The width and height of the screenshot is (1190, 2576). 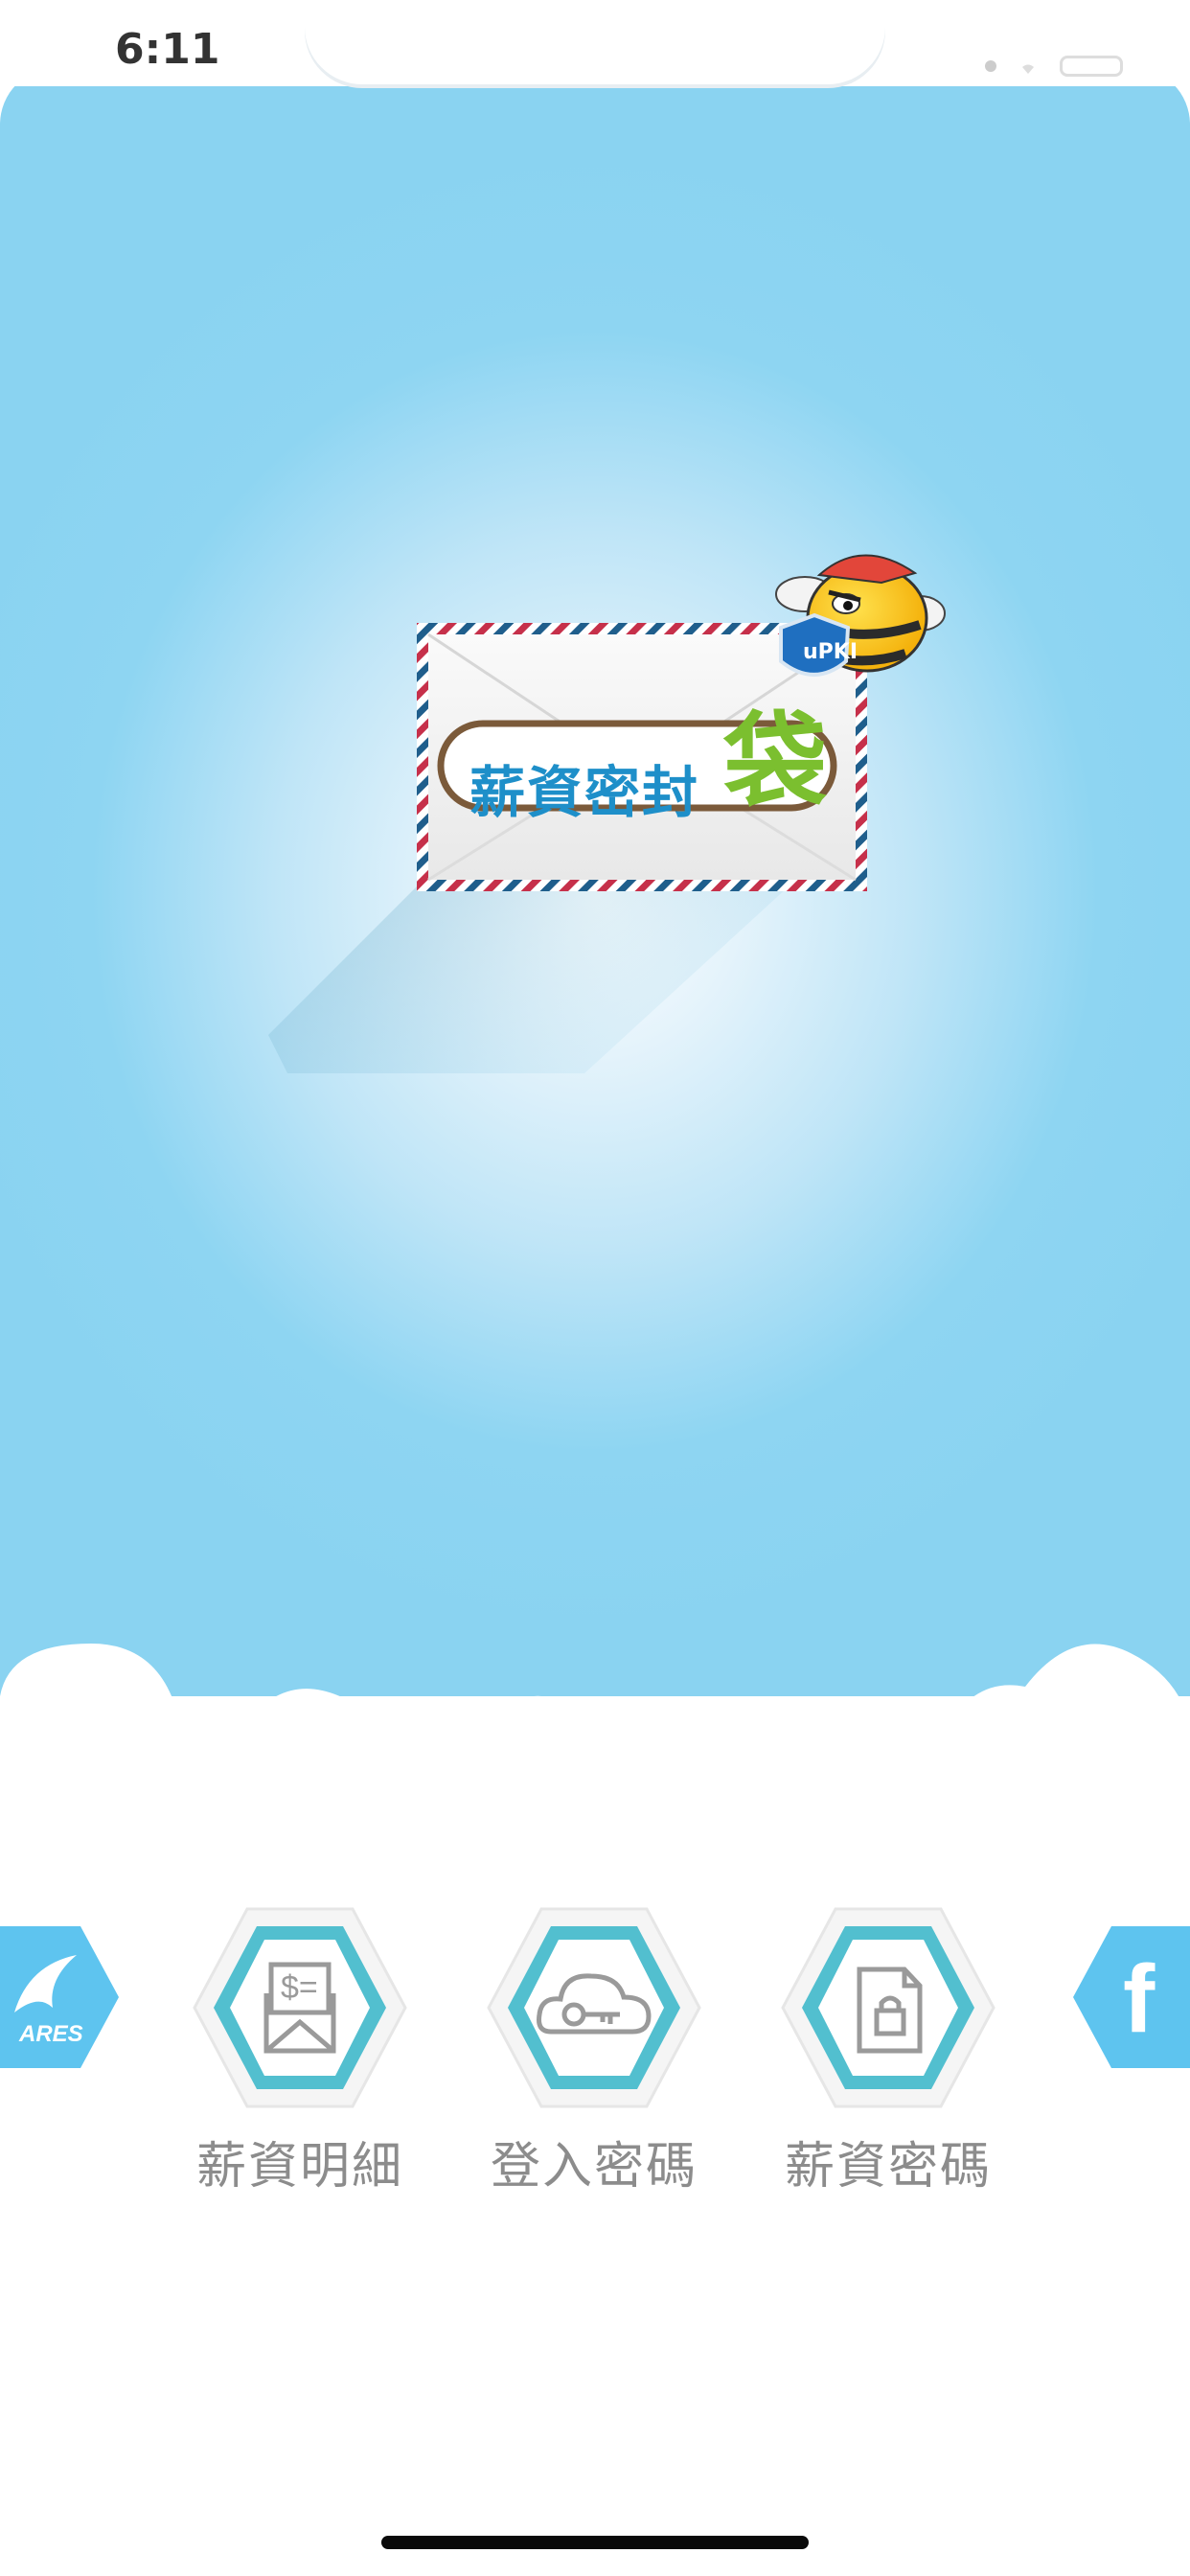 I want to click on signal-icon, so click(x=990, y=66).